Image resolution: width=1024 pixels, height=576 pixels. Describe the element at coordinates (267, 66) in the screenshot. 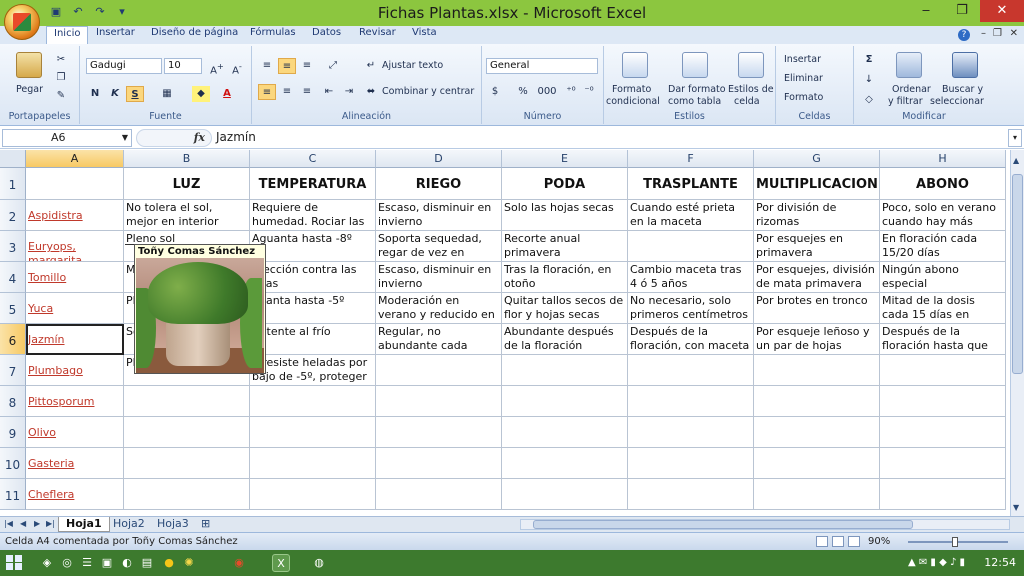

I see `align-top-icon: ≡` at that location.